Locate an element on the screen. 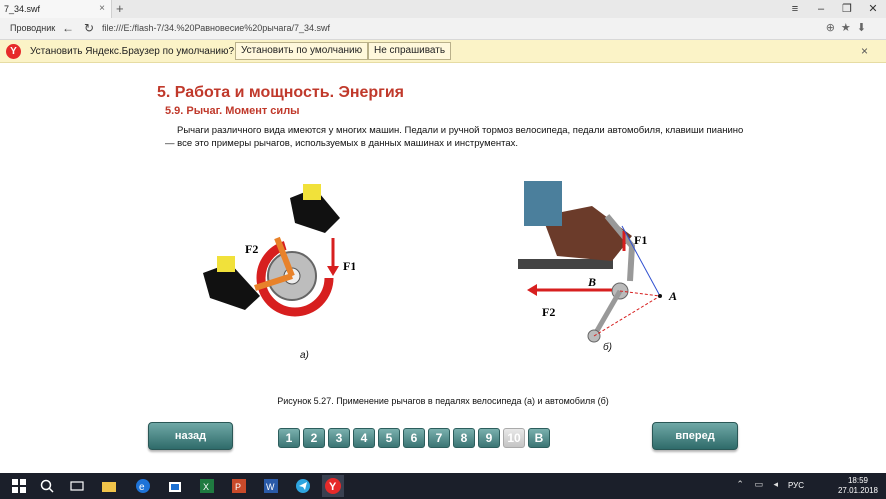 This screenshot has width=886, height=499. restore-button: ❐ is located at coordinates (847, 9).